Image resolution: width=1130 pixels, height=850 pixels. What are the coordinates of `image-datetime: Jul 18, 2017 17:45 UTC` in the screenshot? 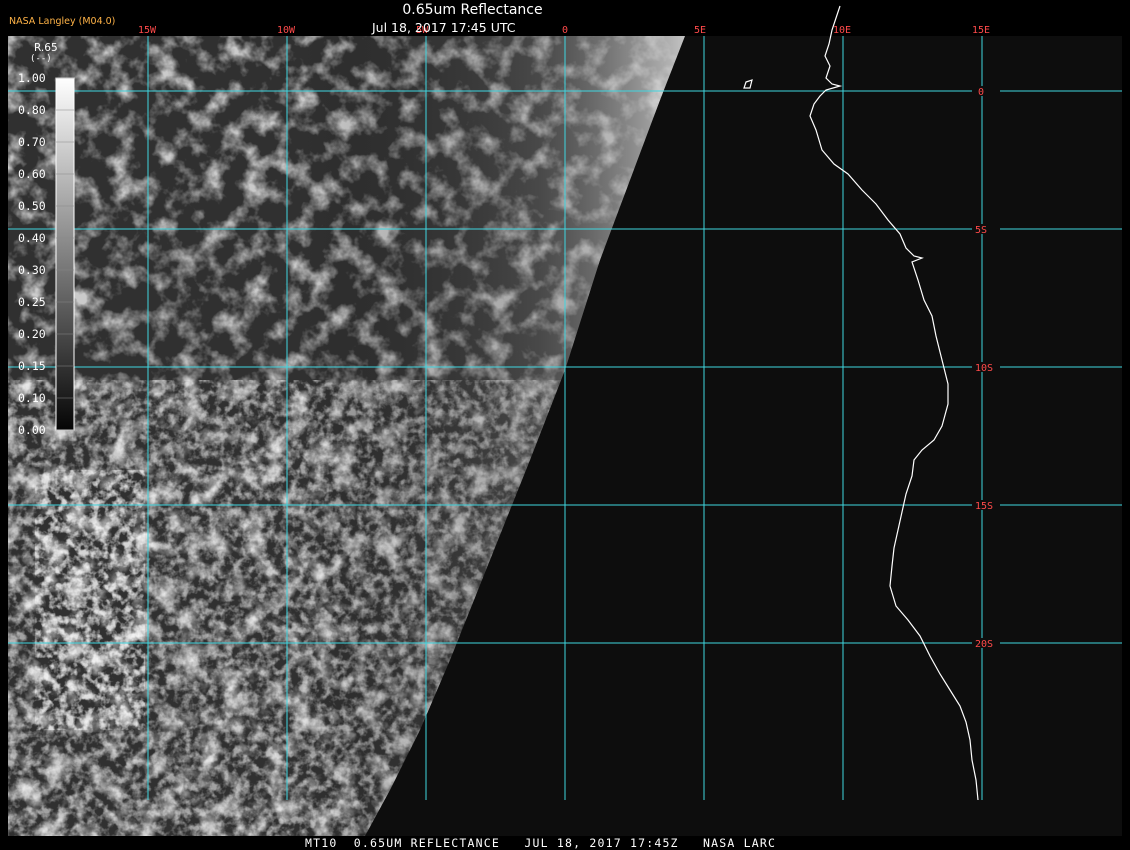 It's located at (444, 27).